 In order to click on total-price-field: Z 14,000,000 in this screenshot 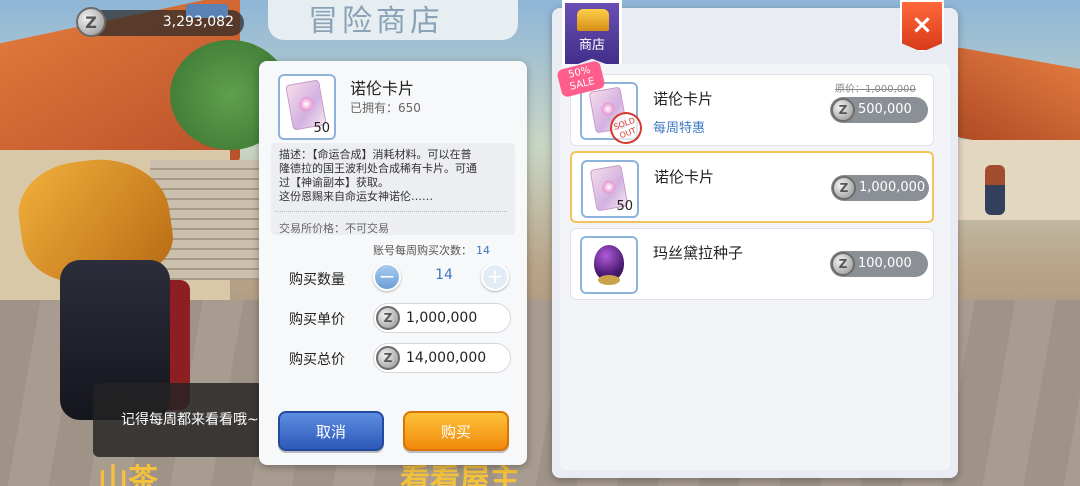, I will do `click(442, 358)`.